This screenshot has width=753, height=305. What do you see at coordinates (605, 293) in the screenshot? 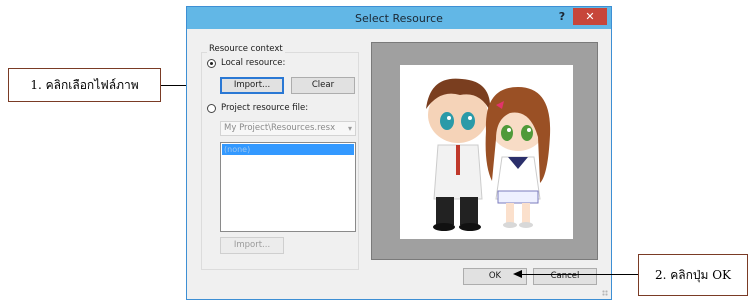
I see `resize-grip` at bounding box center [605, 293].